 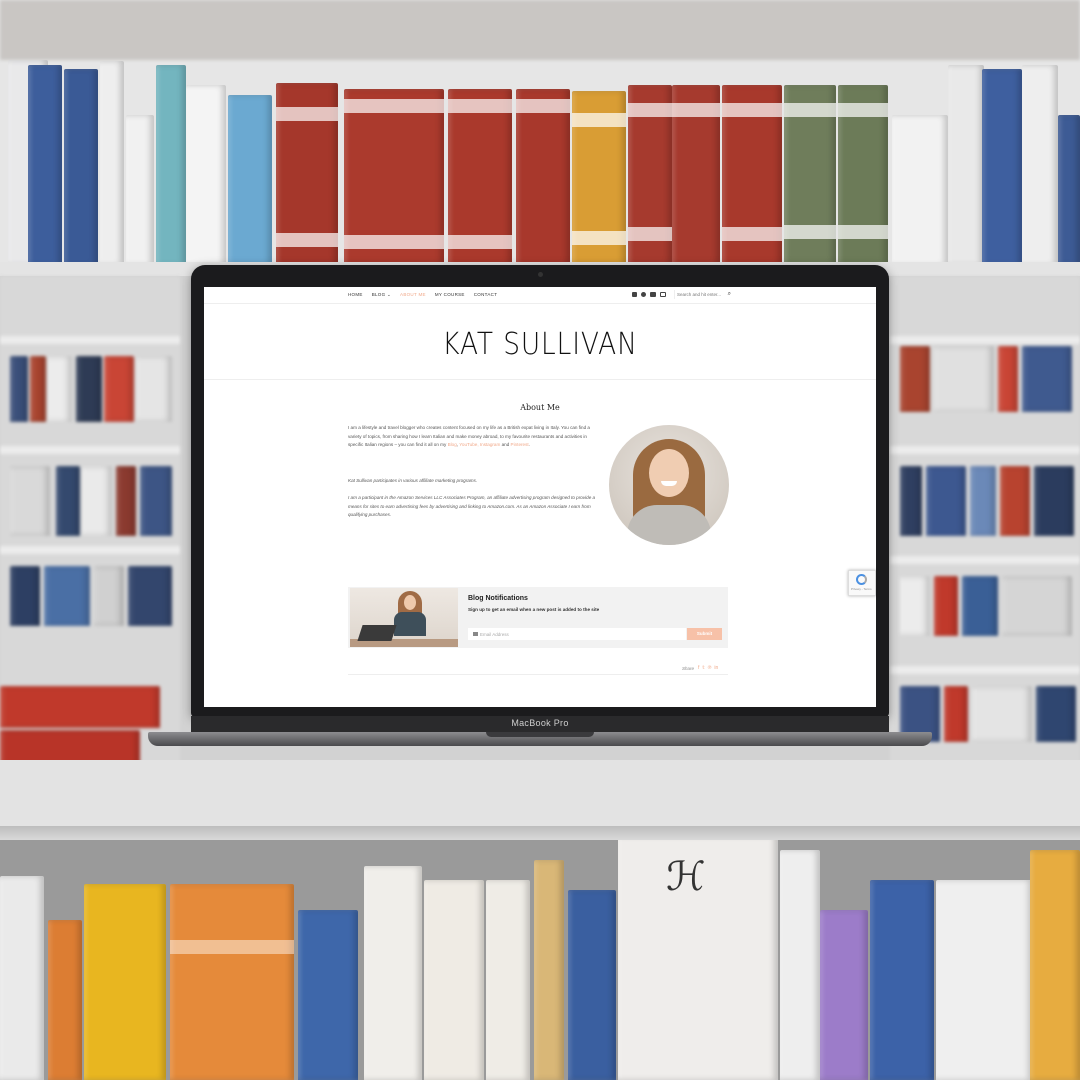 I want to click on profile-photo, so click(x=669, y=485).